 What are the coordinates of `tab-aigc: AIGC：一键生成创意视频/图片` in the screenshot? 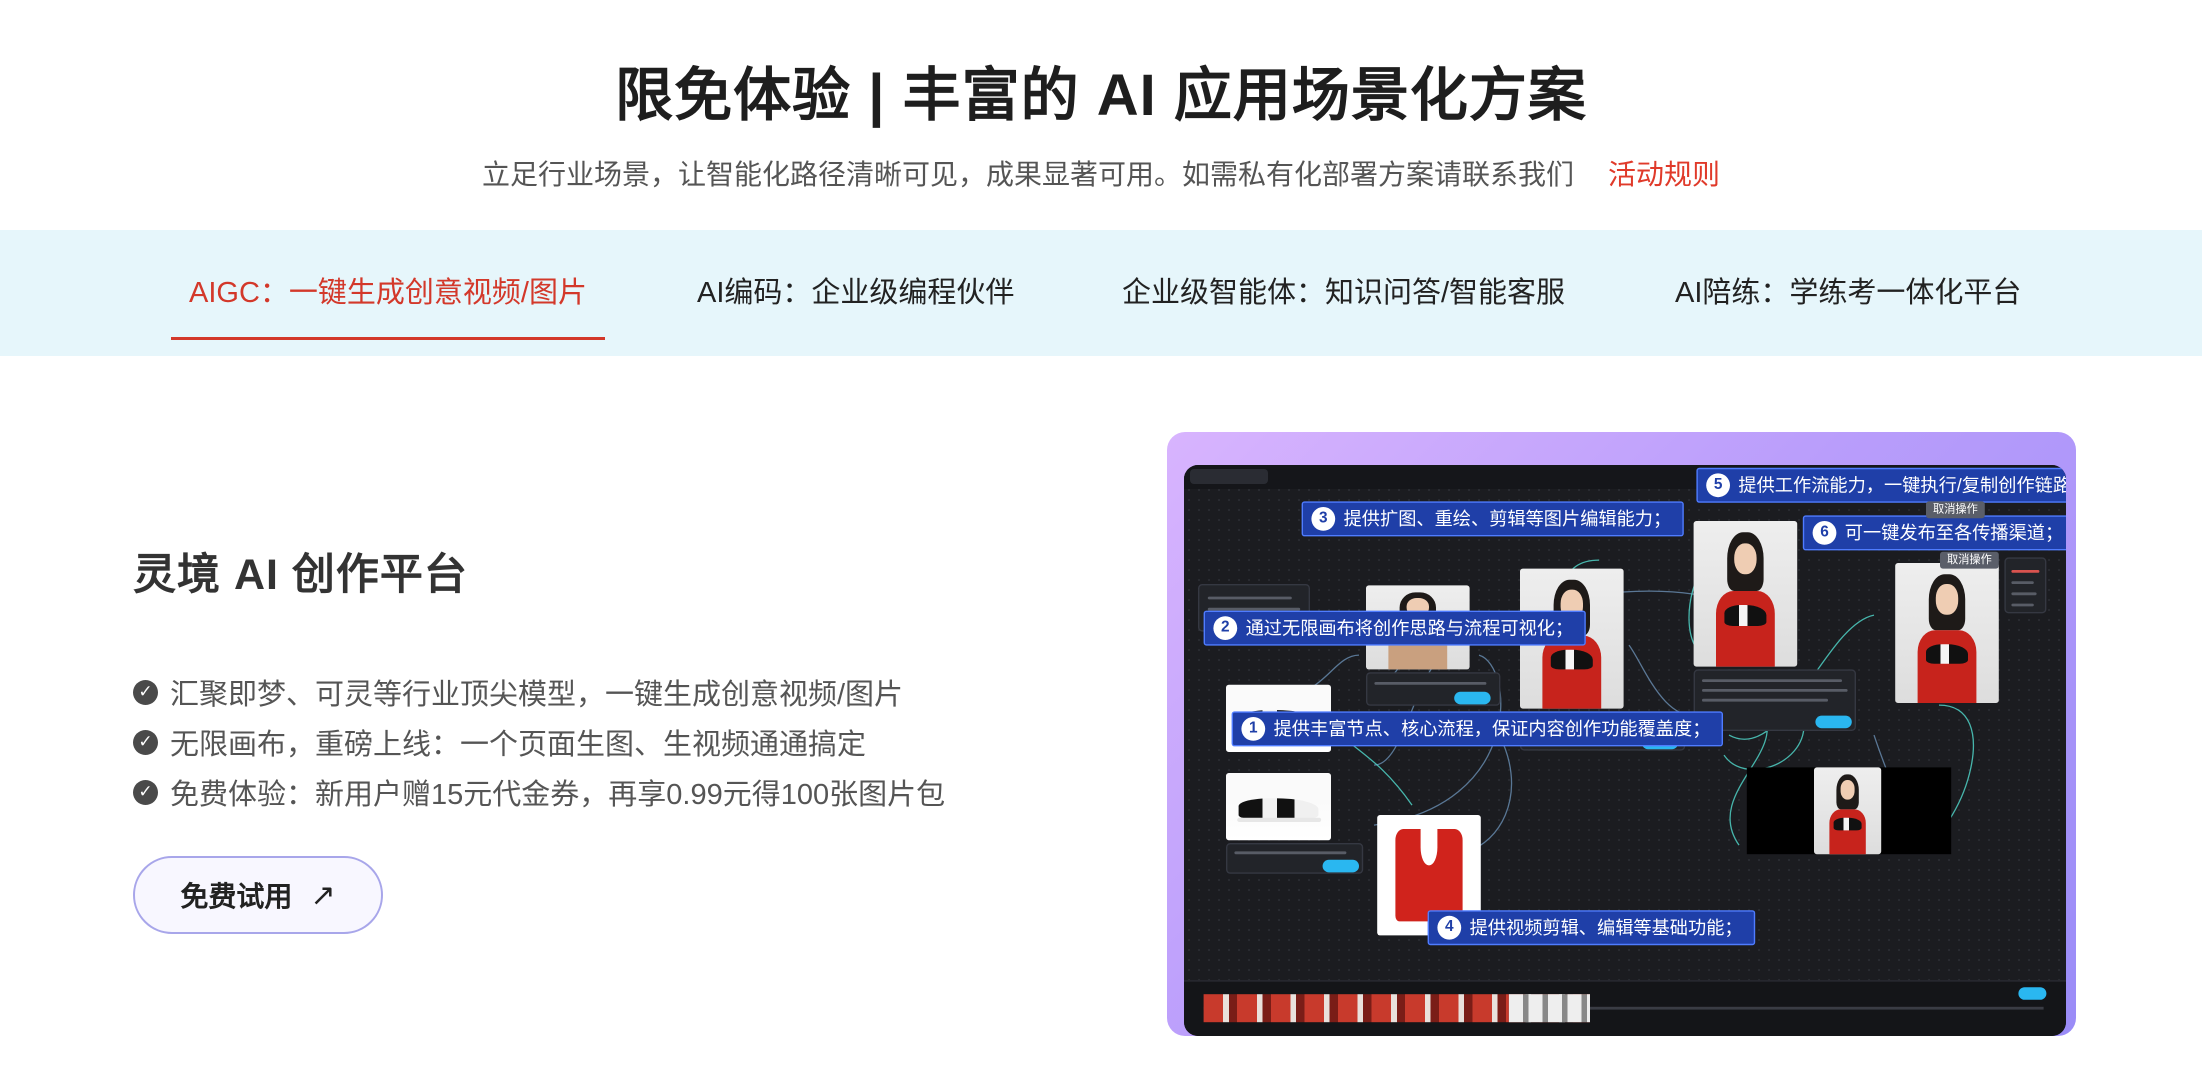 It's located at (388, 293).